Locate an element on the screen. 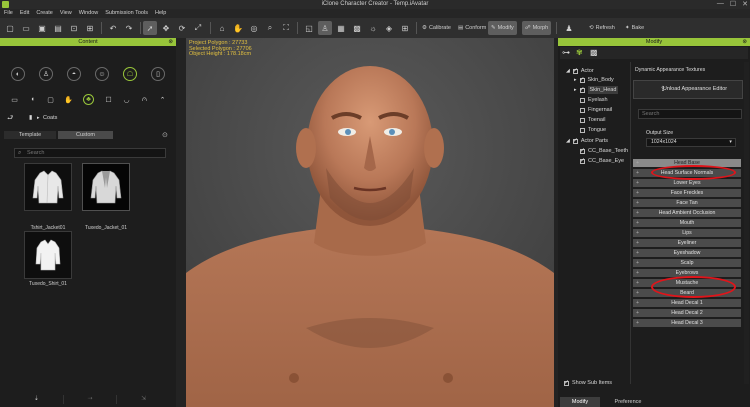  tree-node-toenail: Toenail is located at coordinates (592, 120).